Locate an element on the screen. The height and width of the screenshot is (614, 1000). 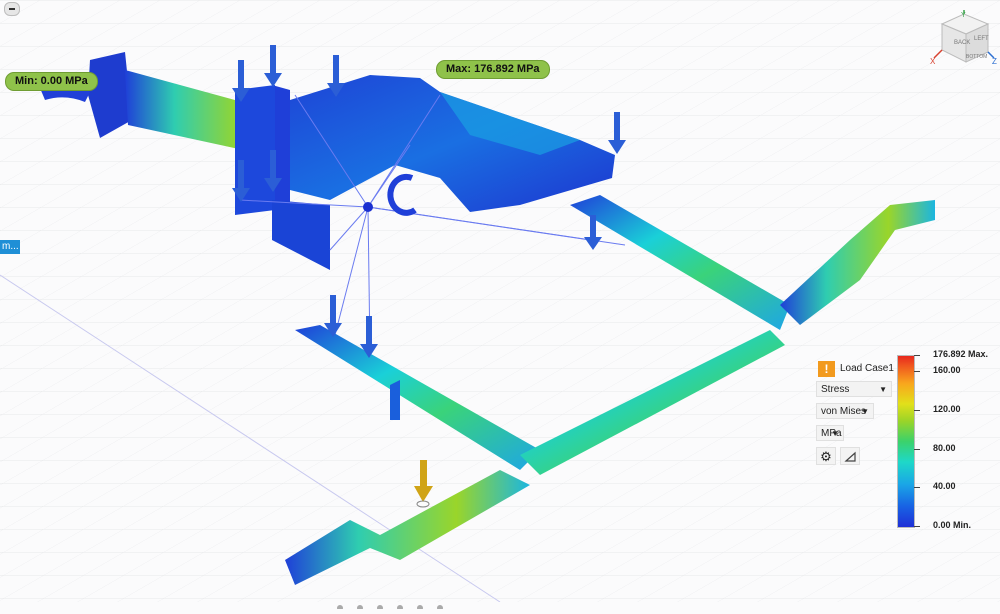
load-case-dropdown: Load Case1 ▼ is located at coordinates (872, 369).